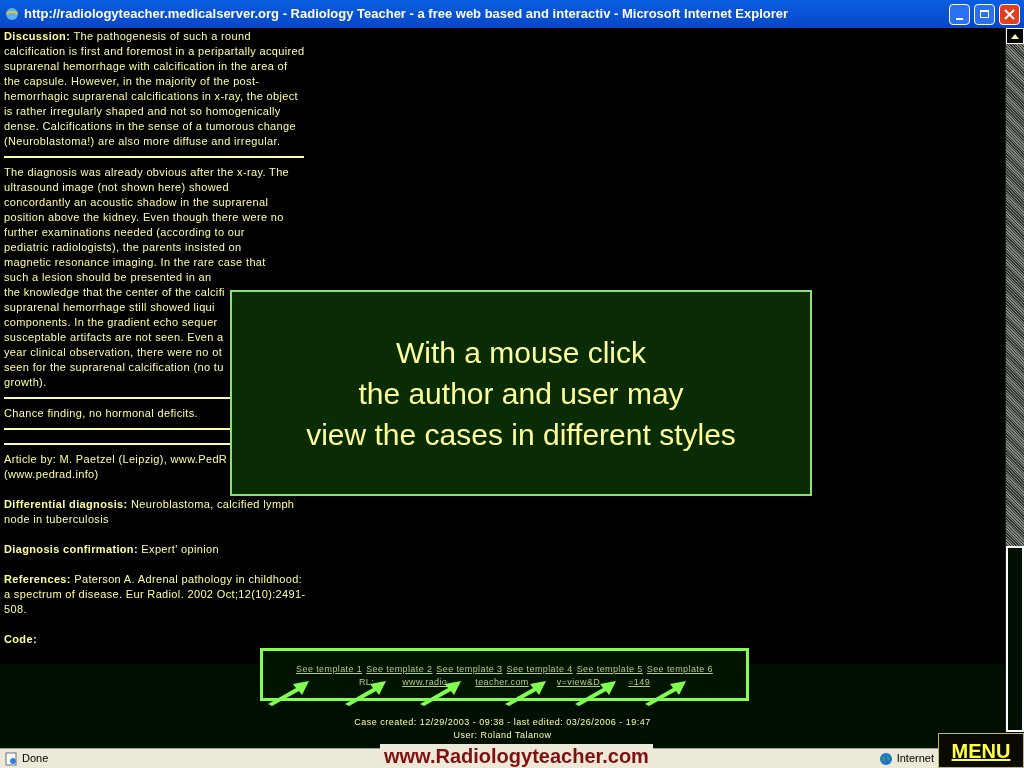  I want to click on user-info: User: Roland Talanow, so click(502, 735).